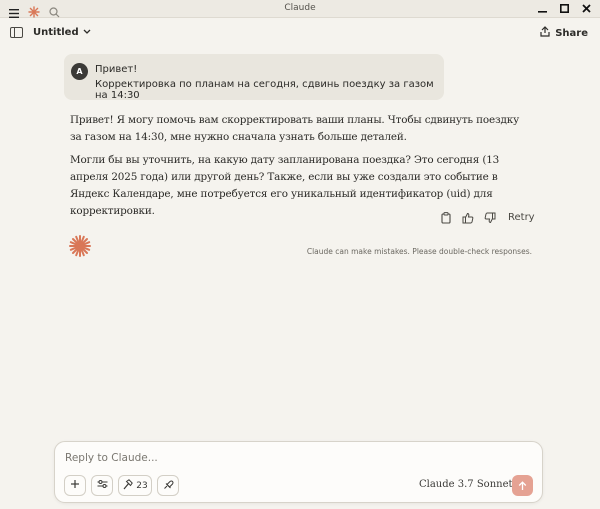  I want to click on window-titlebar: Claude, so click(300, 9).